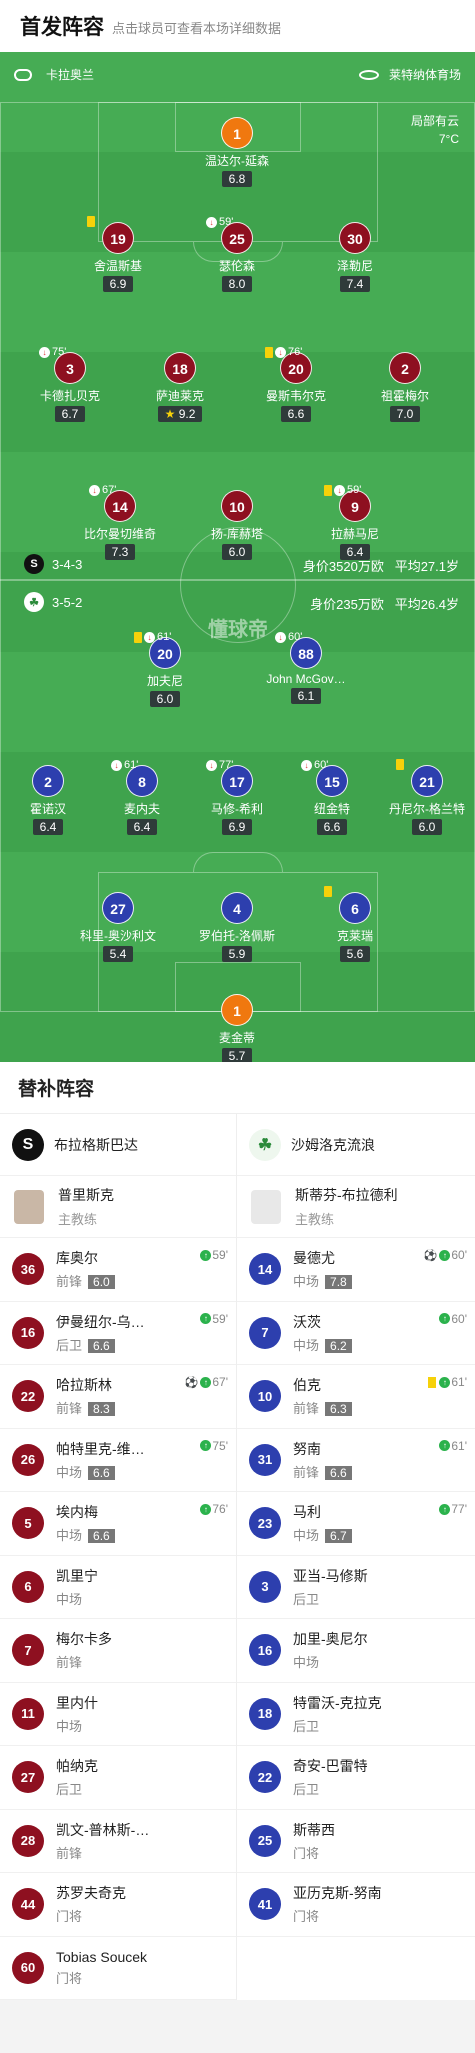 This screenshot has height=2053, width=475. Describe the element at coordinates (101, 1345) in the screenshot. I see `sub-rating: 6.6` at that location.